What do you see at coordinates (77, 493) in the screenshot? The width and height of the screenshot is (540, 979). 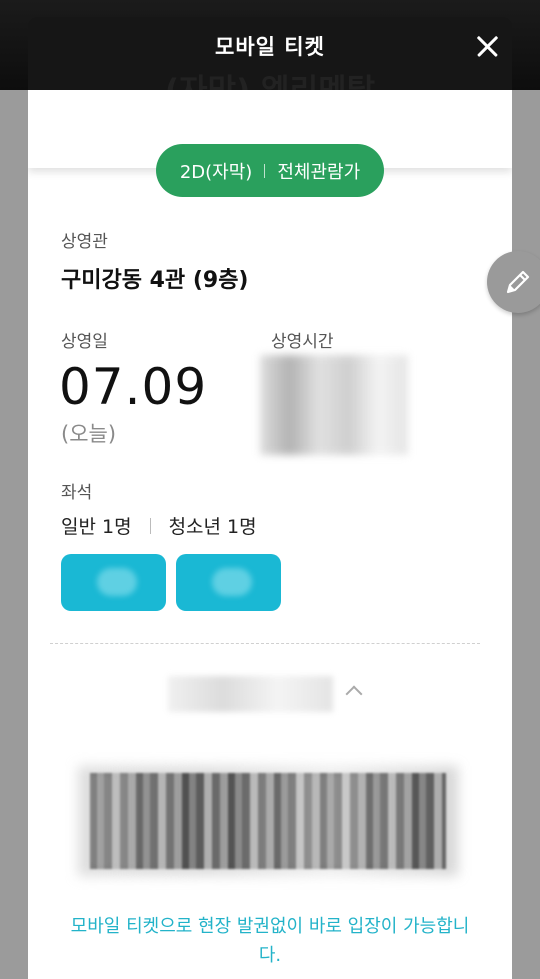 I see `seat-label: 좌석` at bounding box center [77, 493].